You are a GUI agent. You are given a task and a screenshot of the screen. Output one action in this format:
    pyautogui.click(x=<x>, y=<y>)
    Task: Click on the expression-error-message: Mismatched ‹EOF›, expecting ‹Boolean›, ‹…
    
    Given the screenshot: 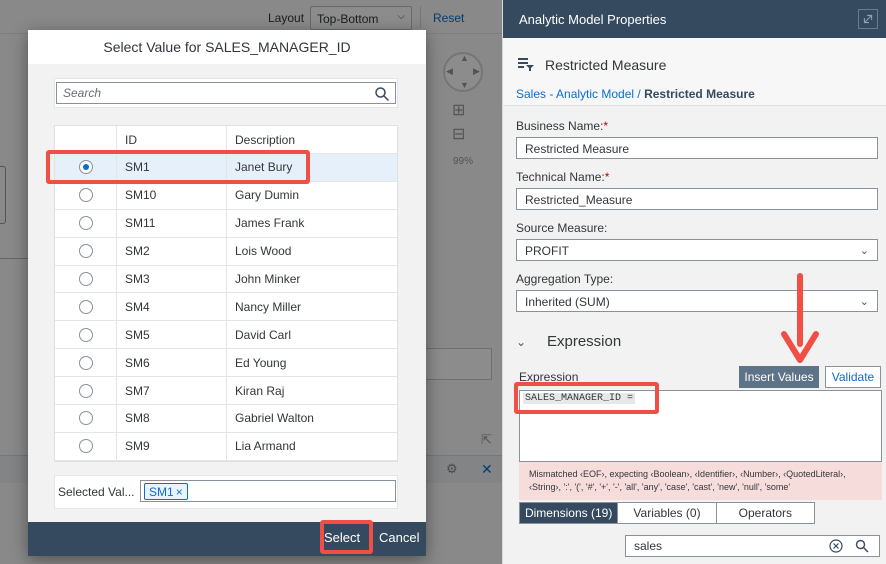 What is the action you would take?
    pyautogui.click(x=700, y=481)
    